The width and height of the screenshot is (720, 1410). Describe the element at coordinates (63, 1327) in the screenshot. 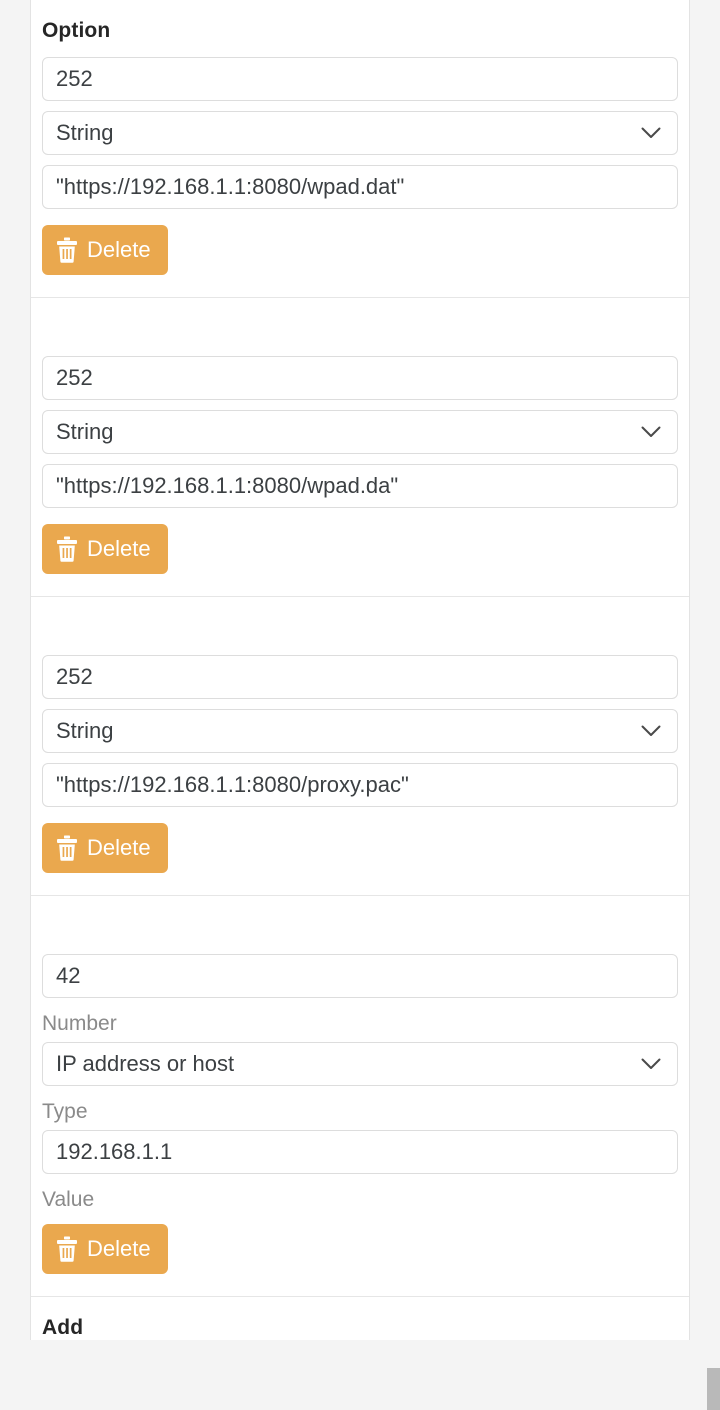

I see `add-section-title: Add` at that location.